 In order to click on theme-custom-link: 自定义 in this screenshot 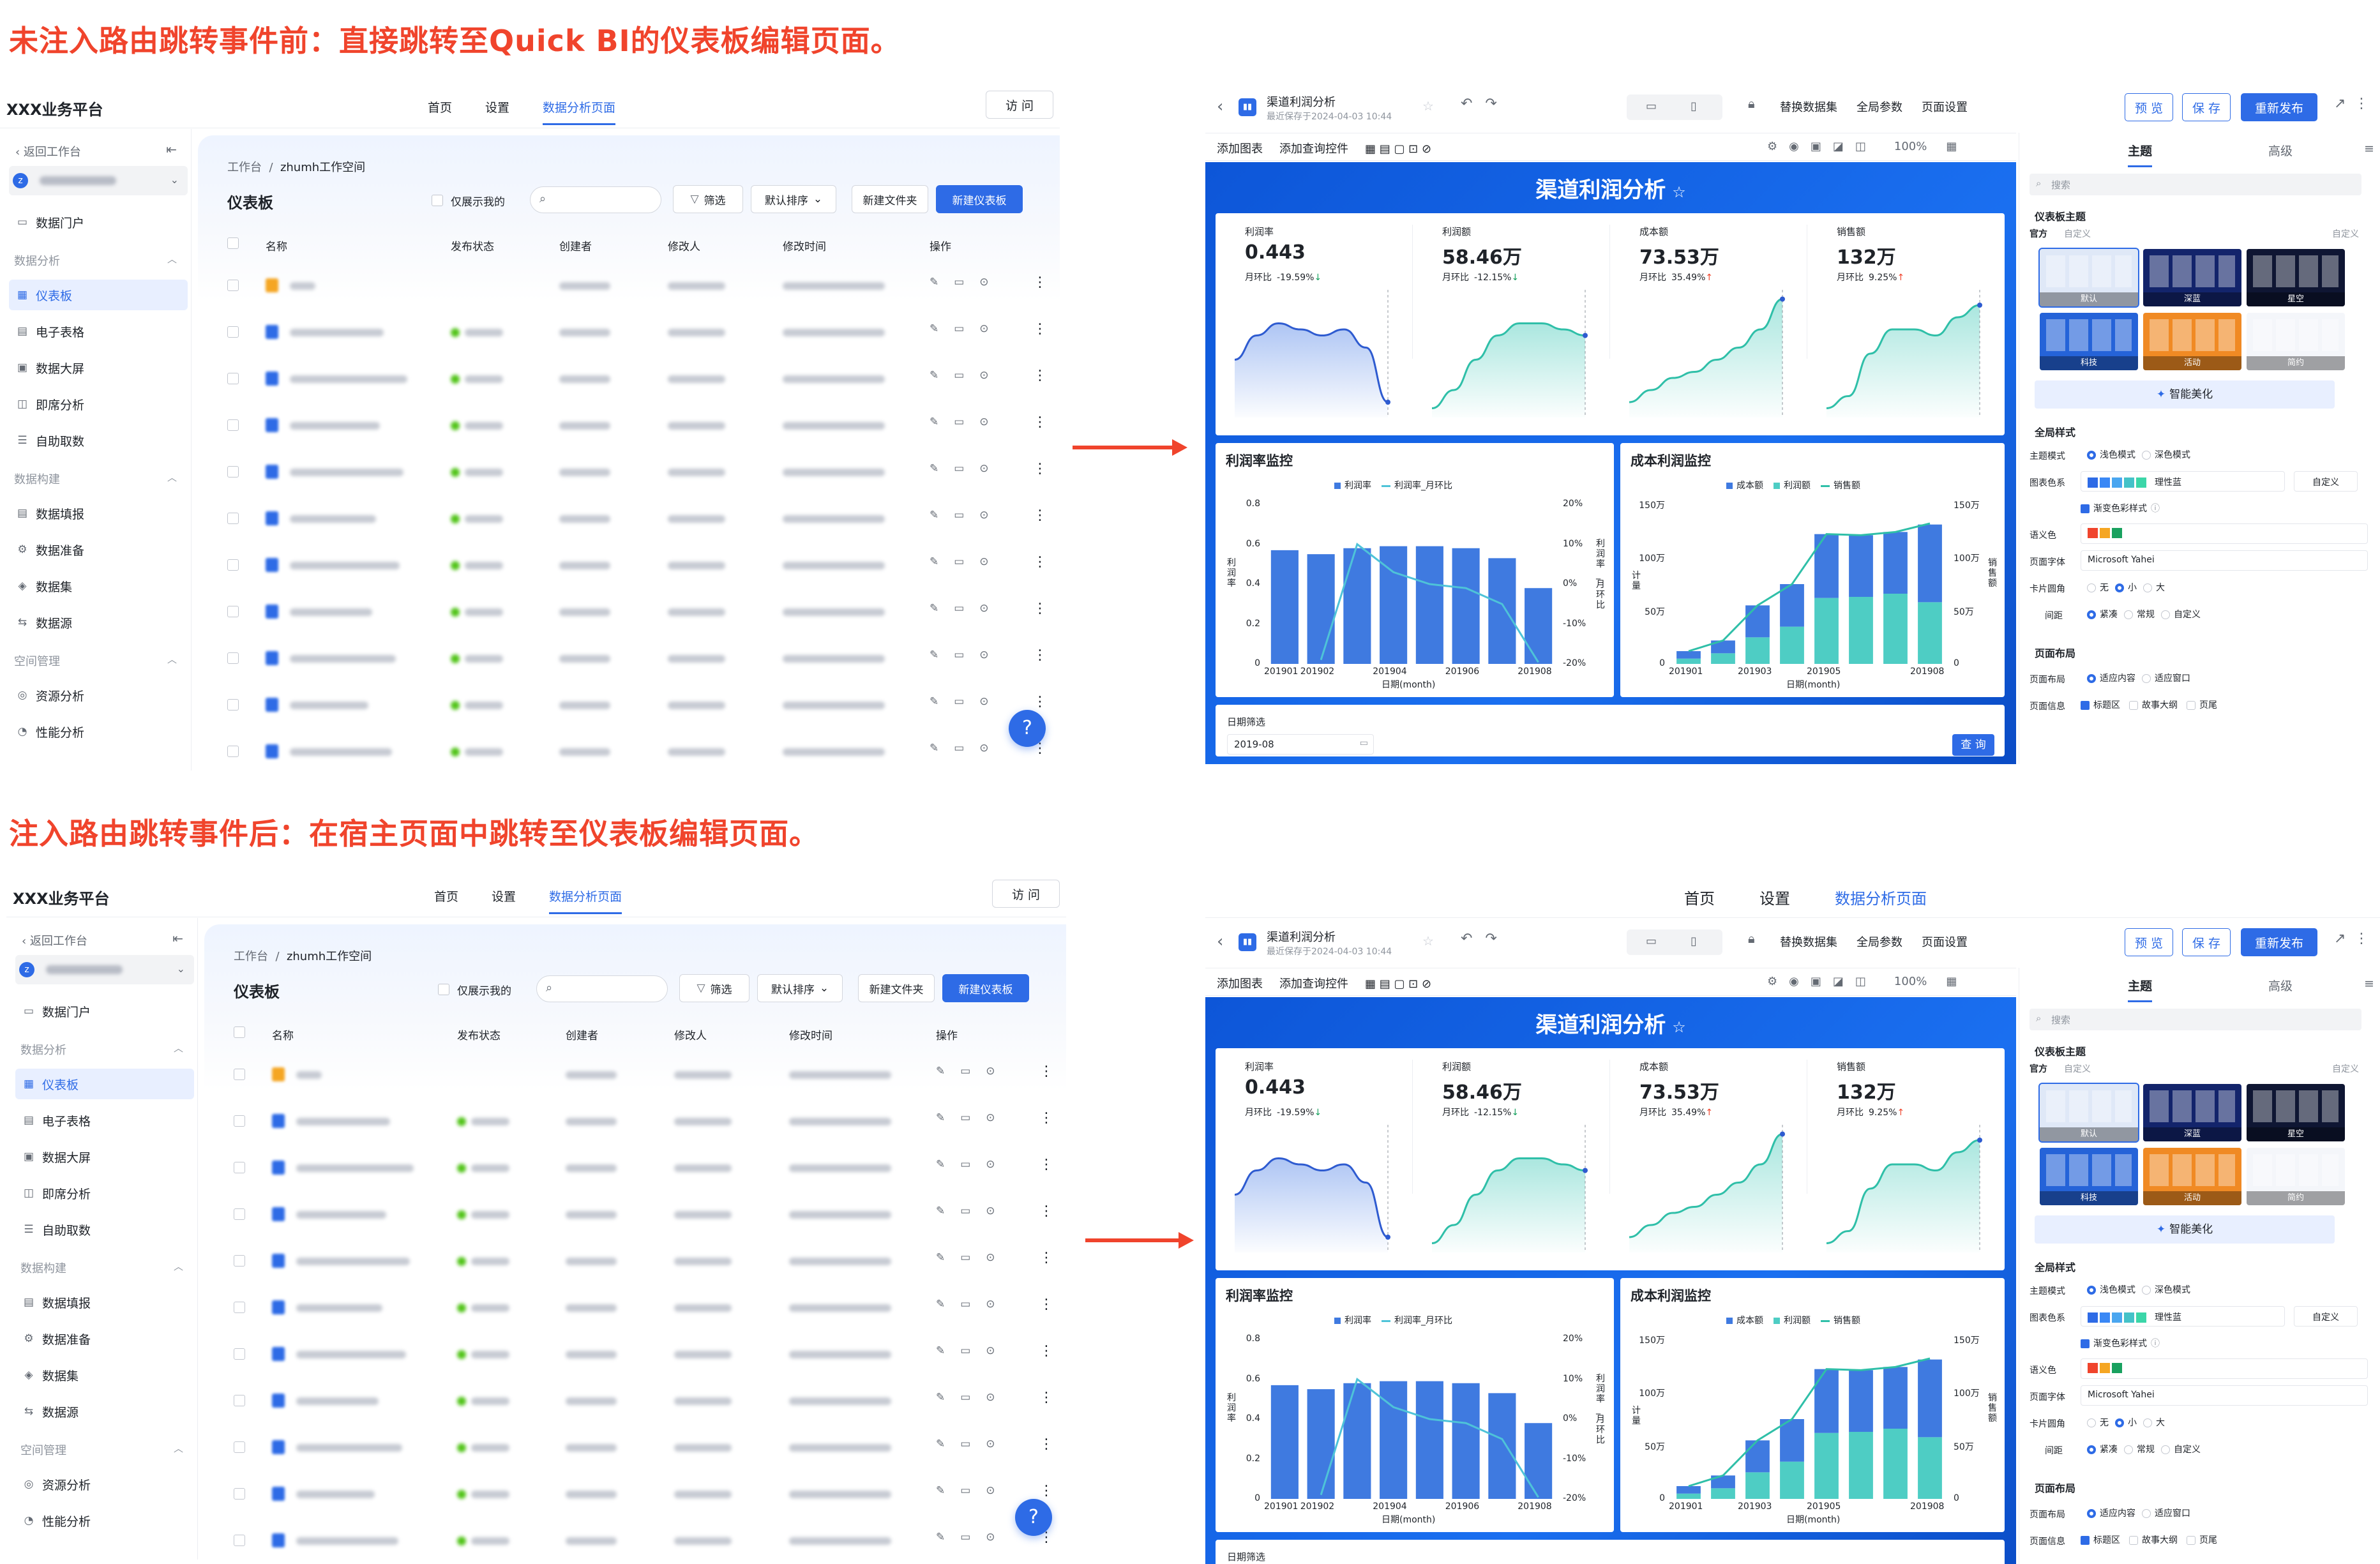, I will do `click(2345, 1068)`.